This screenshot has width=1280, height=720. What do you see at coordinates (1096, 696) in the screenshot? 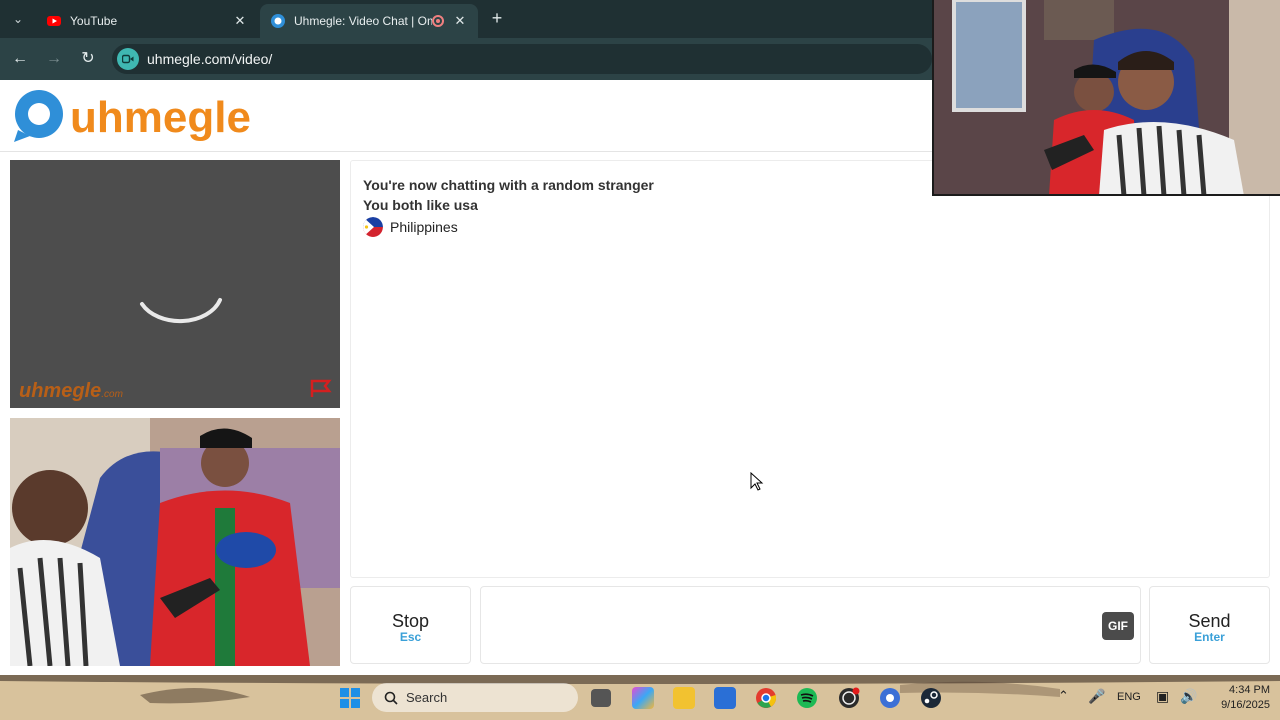
I see `microphone-icon: 🎤` at bounding box center [1096, 696].